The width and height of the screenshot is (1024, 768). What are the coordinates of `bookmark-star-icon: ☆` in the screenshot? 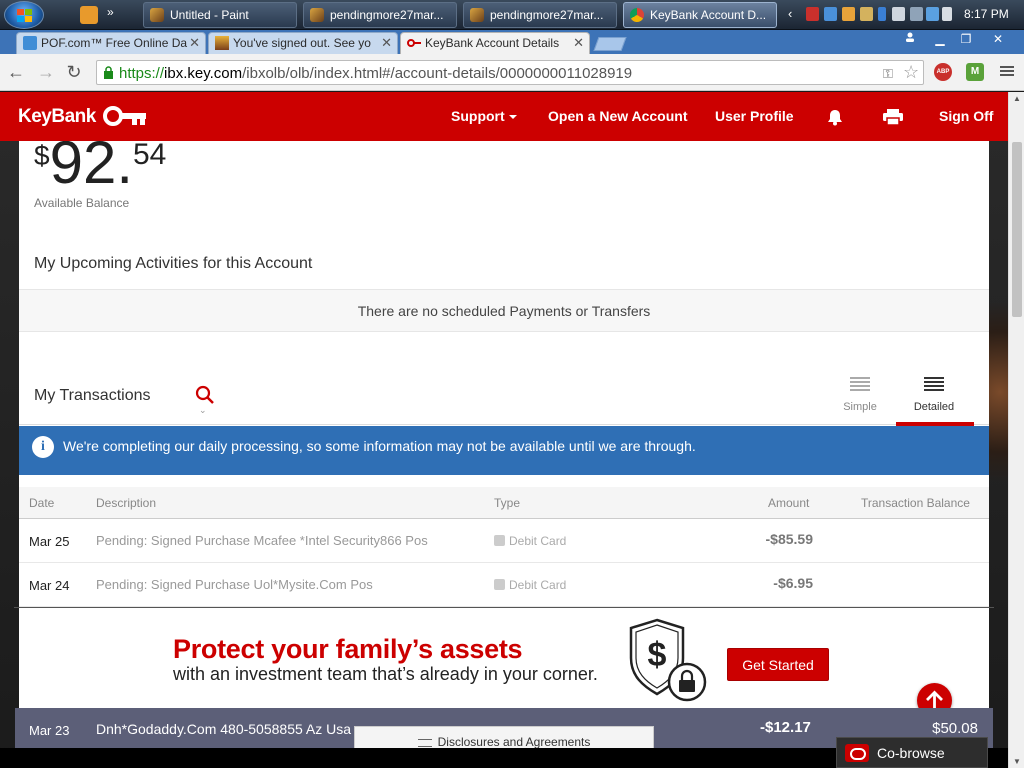 It's located at (911, 72).